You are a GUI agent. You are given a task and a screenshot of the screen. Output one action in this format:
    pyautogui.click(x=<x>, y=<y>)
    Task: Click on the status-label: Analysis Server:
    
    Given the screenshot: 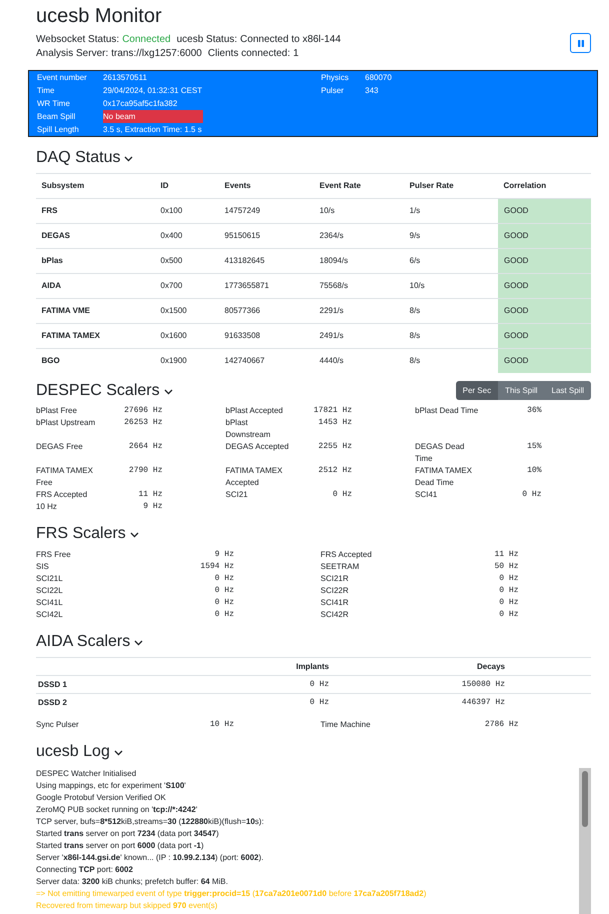 What is the action you would take?
    pyautogui.click(x=72, y=53)
    